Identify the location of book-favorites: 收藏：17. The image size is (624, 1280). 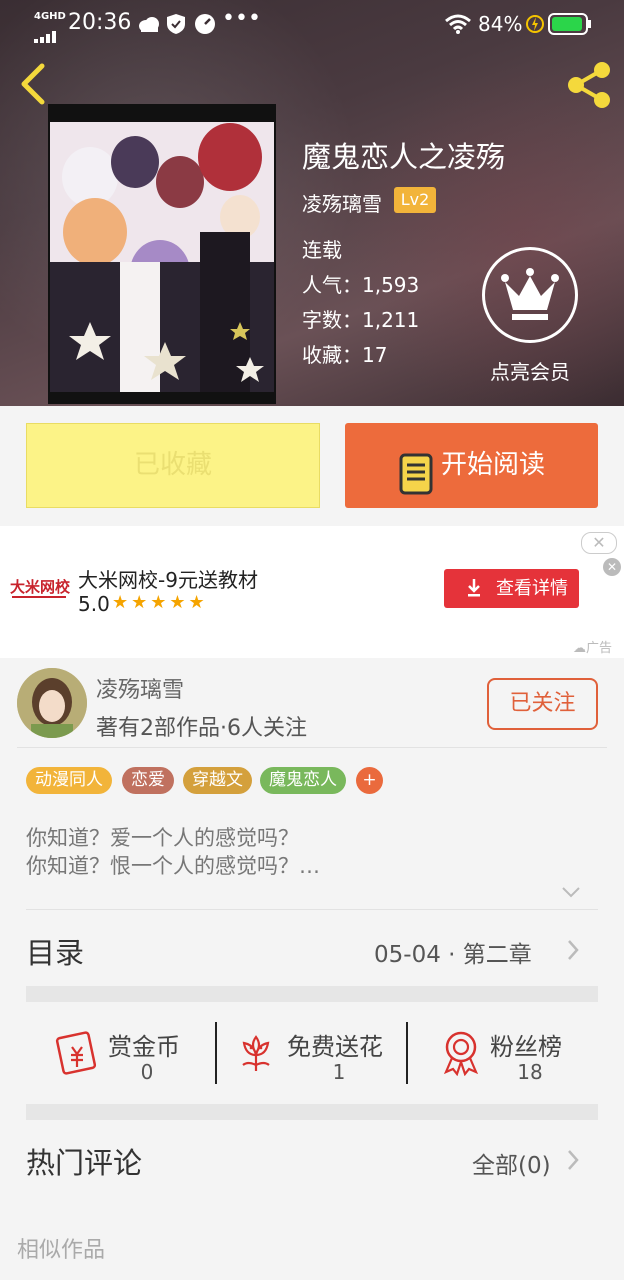
(345, 355).